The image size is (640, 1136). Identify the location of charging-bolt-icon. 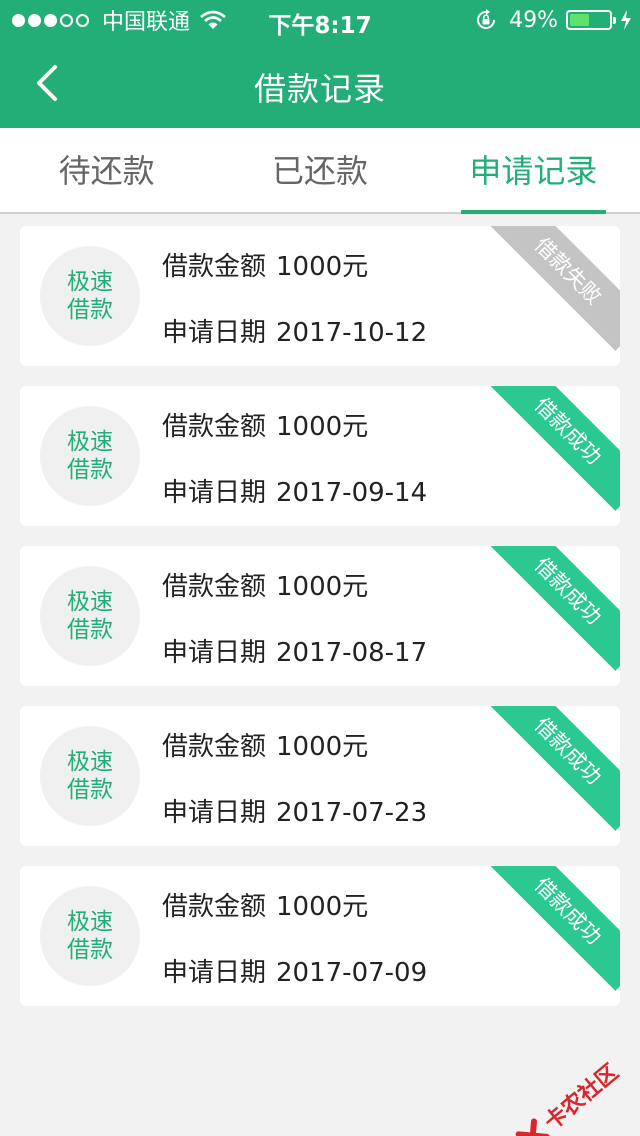
(626, 20).